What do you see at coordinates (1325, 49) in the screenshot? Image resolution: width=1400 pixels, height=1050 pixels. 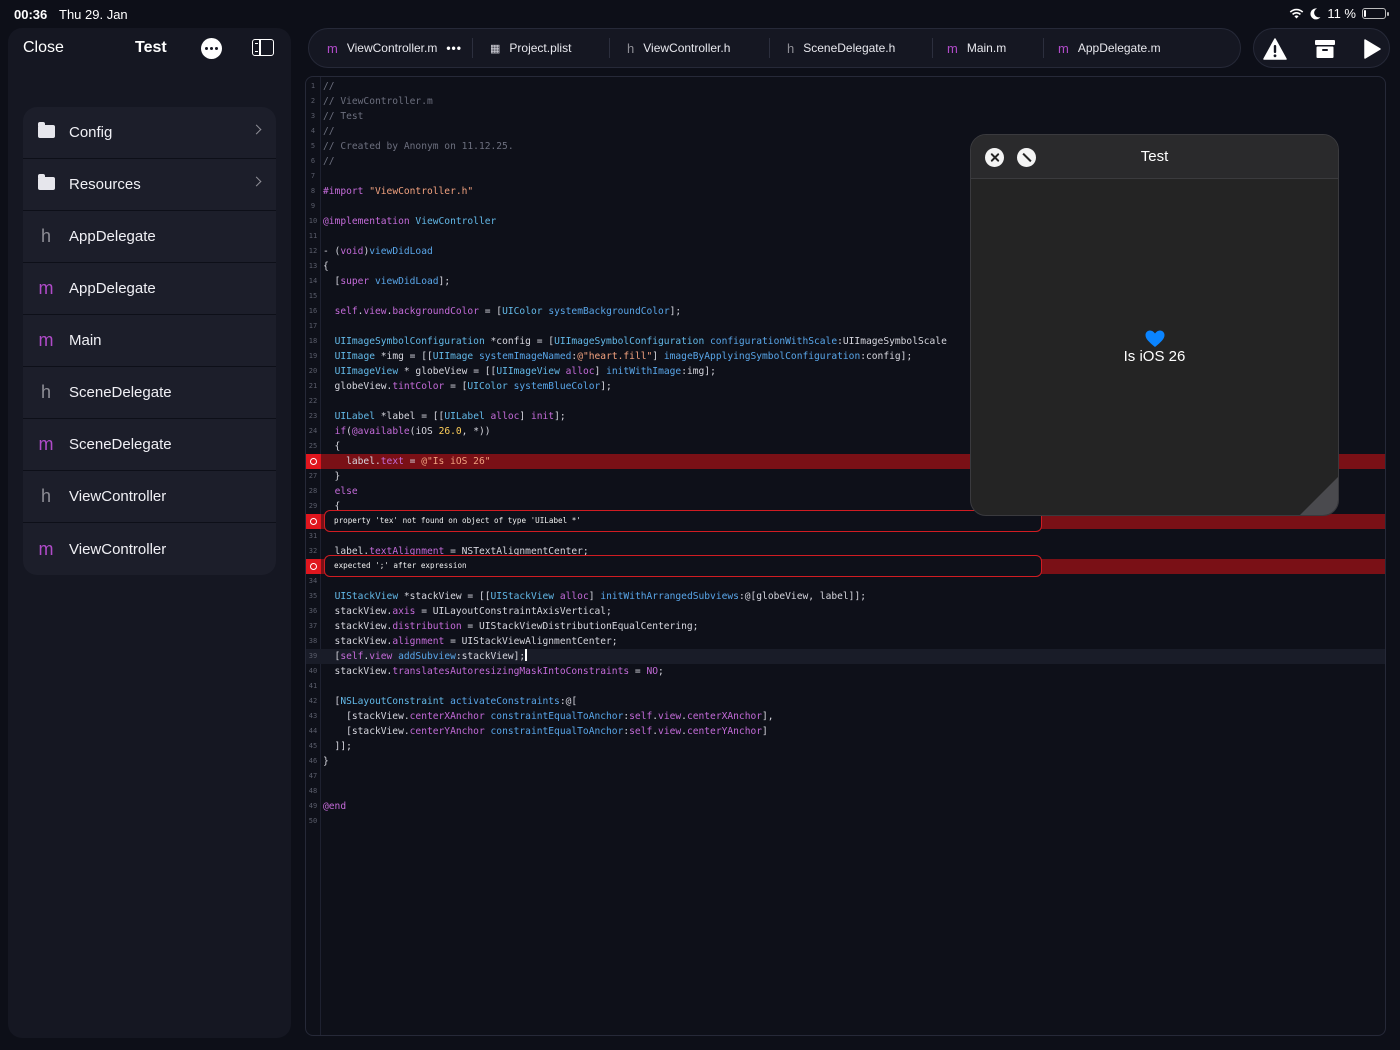 I see `archive-icon` at bounding box center [1325, 49].